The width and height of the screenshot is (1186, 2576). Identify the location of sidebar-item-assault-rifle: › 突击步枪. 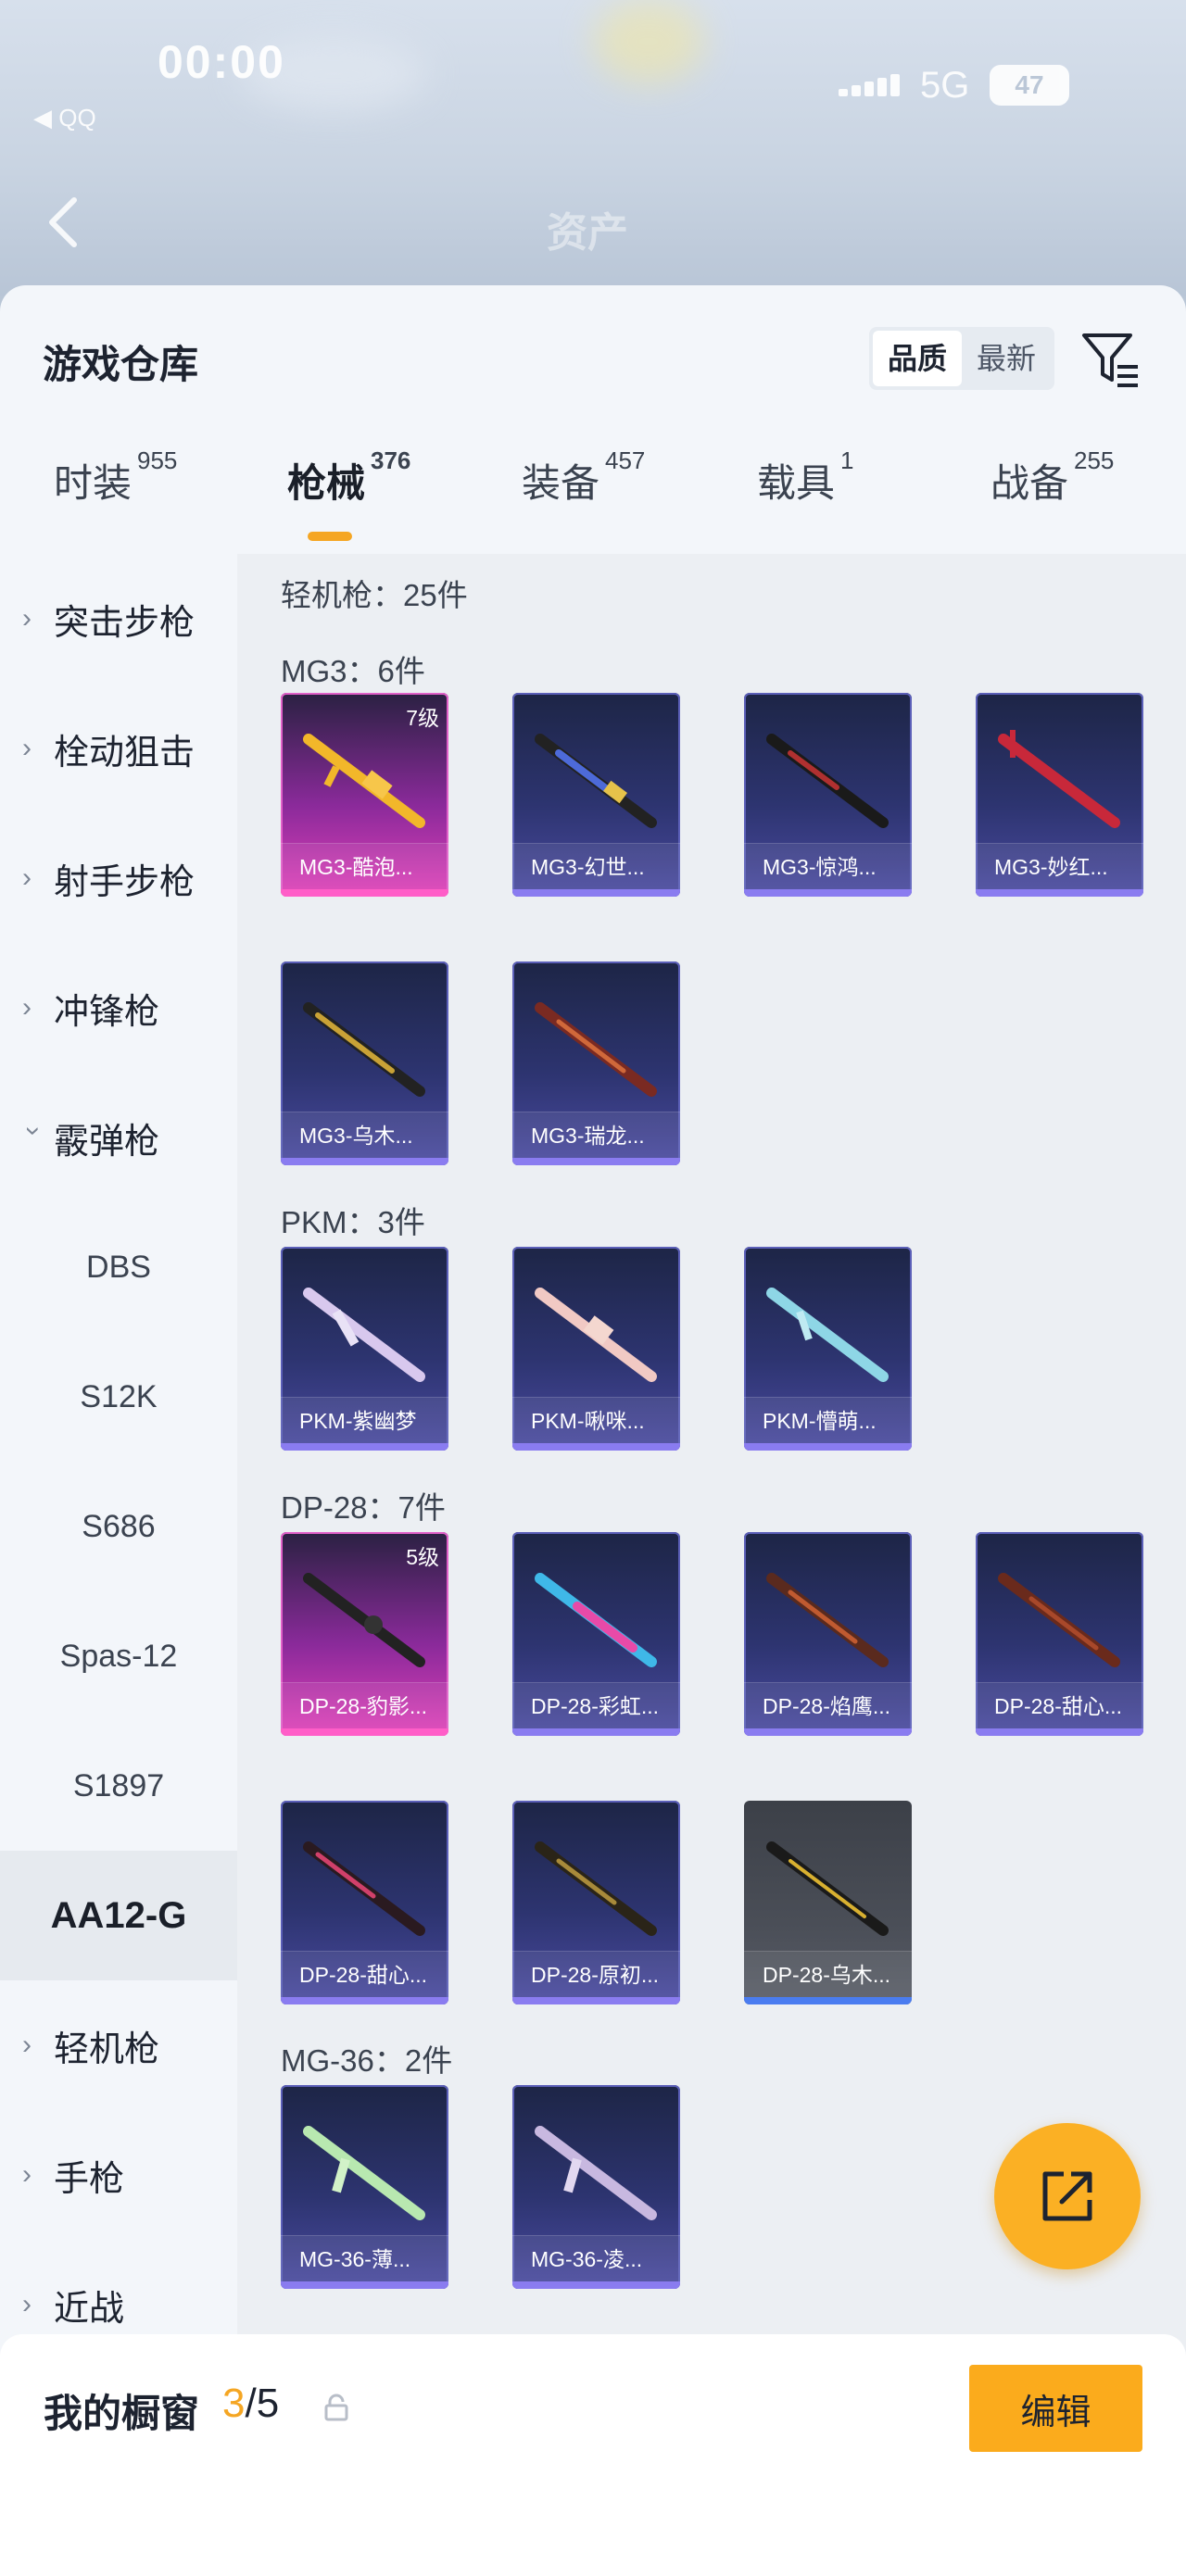
(118, 619).